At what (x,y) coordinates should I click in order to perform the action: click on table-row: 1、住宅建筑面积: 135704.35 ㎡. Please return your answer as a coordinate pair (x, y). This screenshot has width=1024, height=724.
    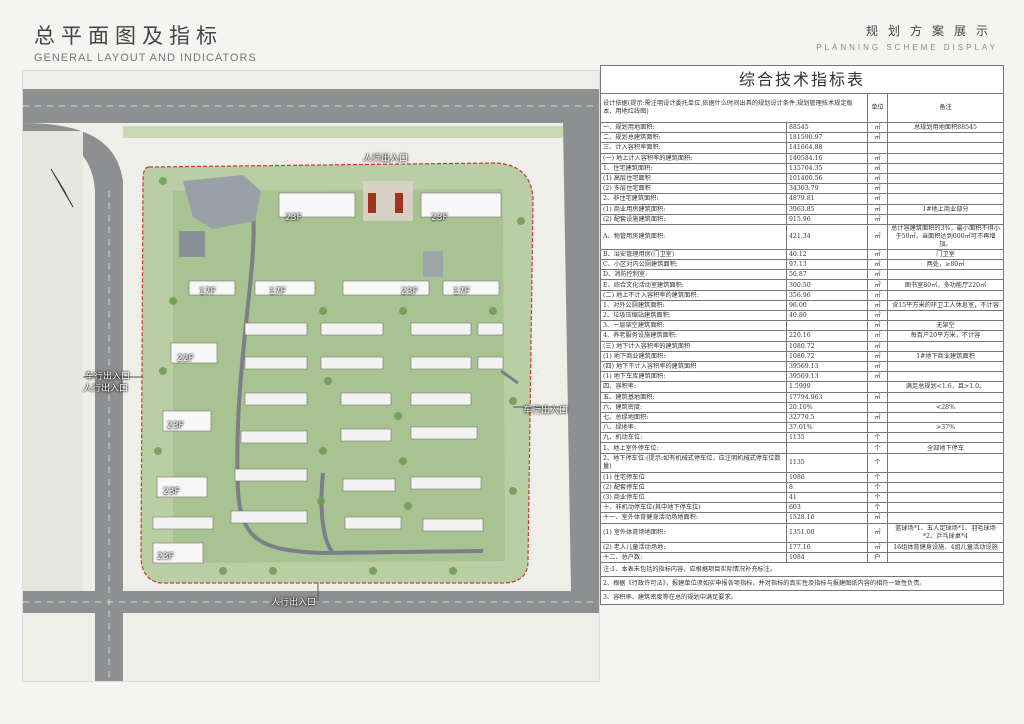
    Looking at the image, I should click on (802, 168).